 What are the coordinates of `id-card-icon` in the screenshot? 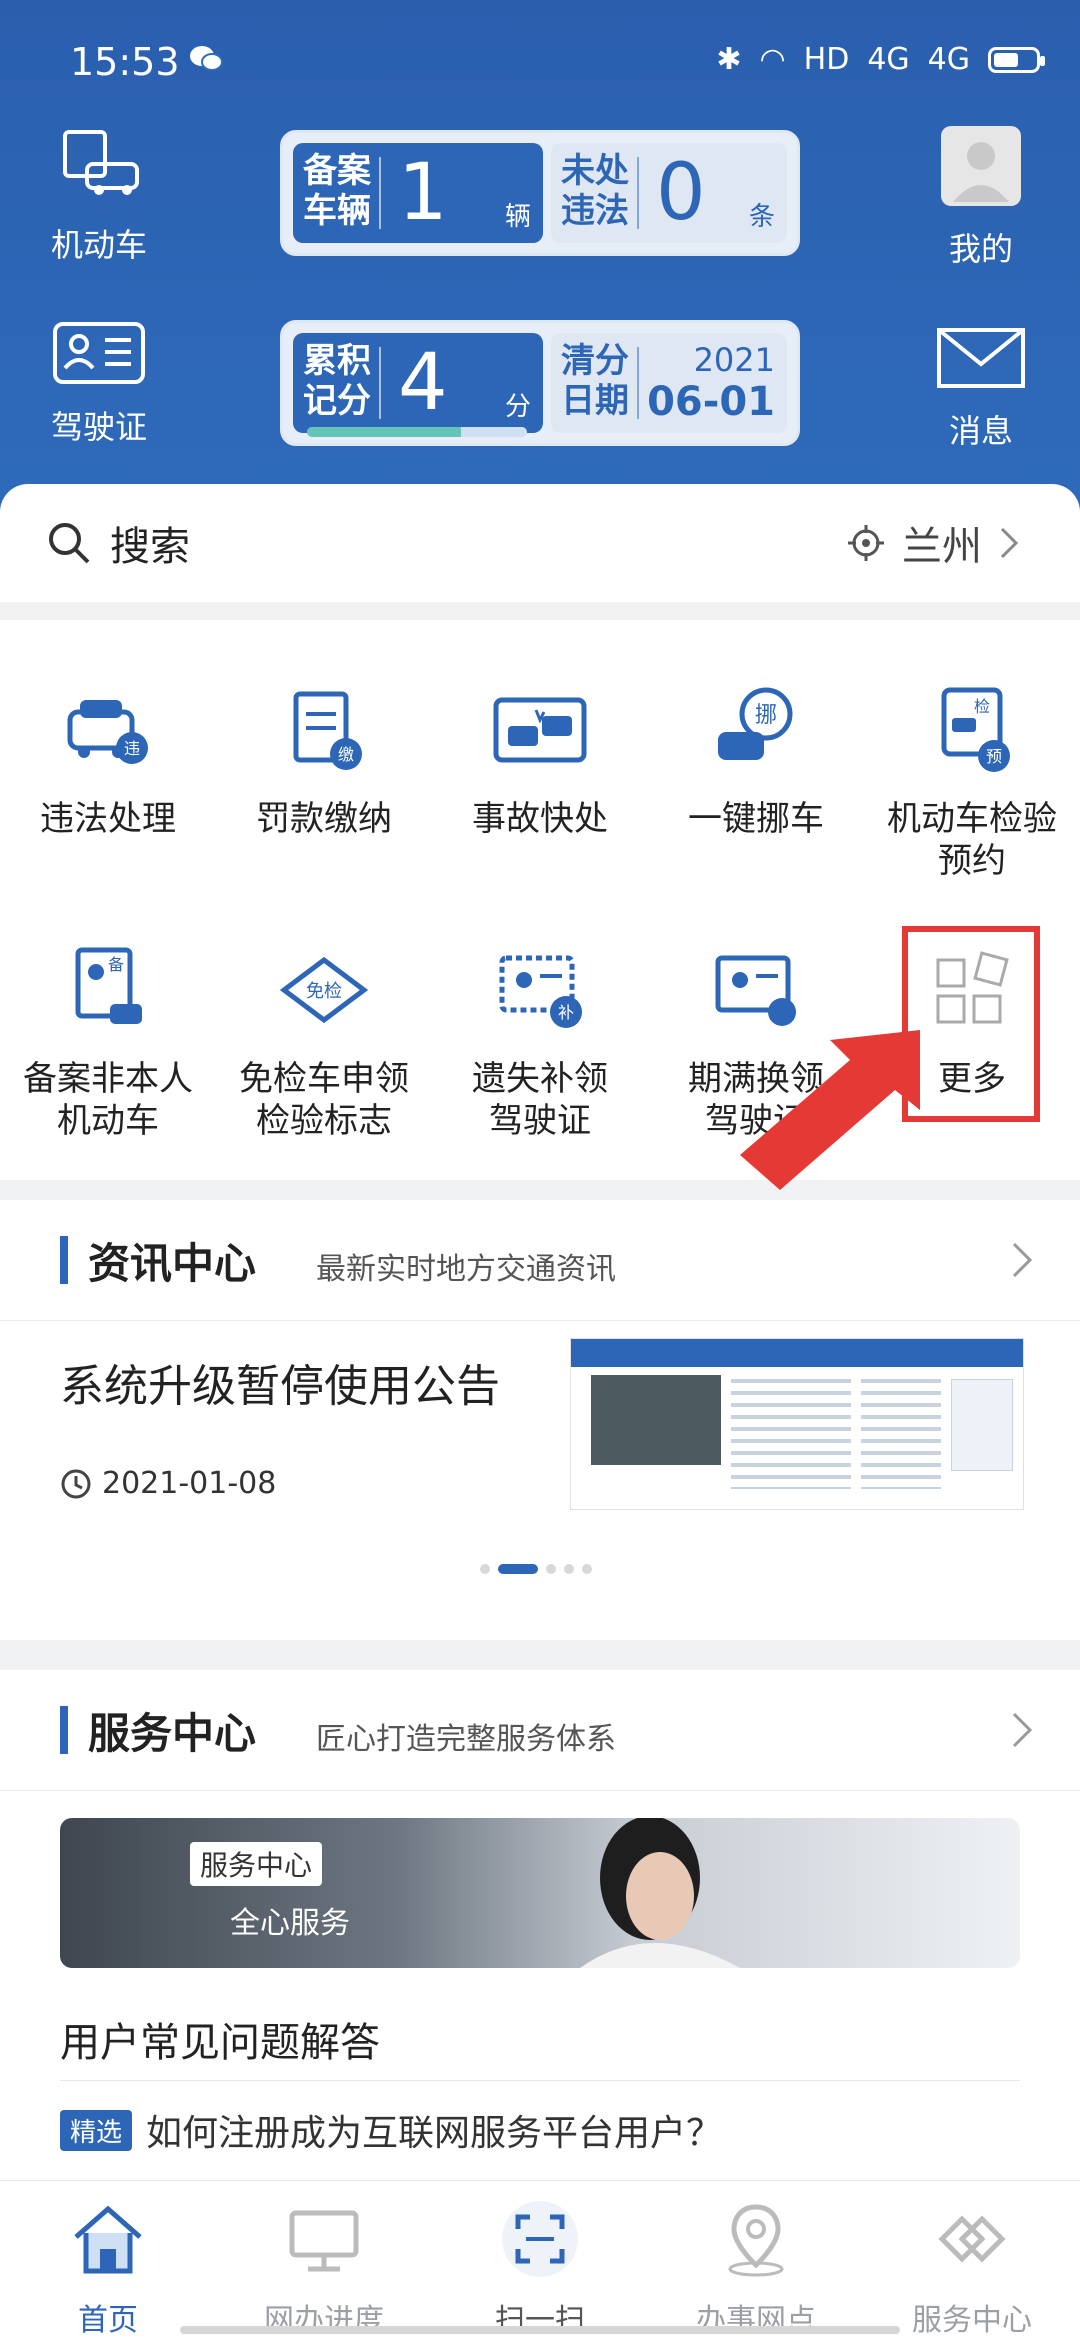 It's located at (99, 353).